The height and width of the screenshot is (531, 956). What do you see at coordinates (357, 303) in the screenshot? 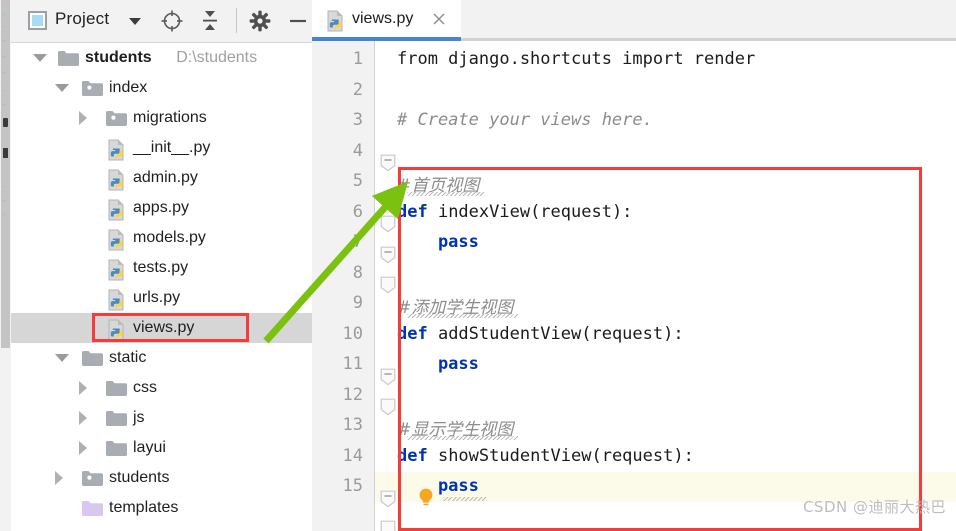
I see `line-number: 9` at bounding box center [357, 303].